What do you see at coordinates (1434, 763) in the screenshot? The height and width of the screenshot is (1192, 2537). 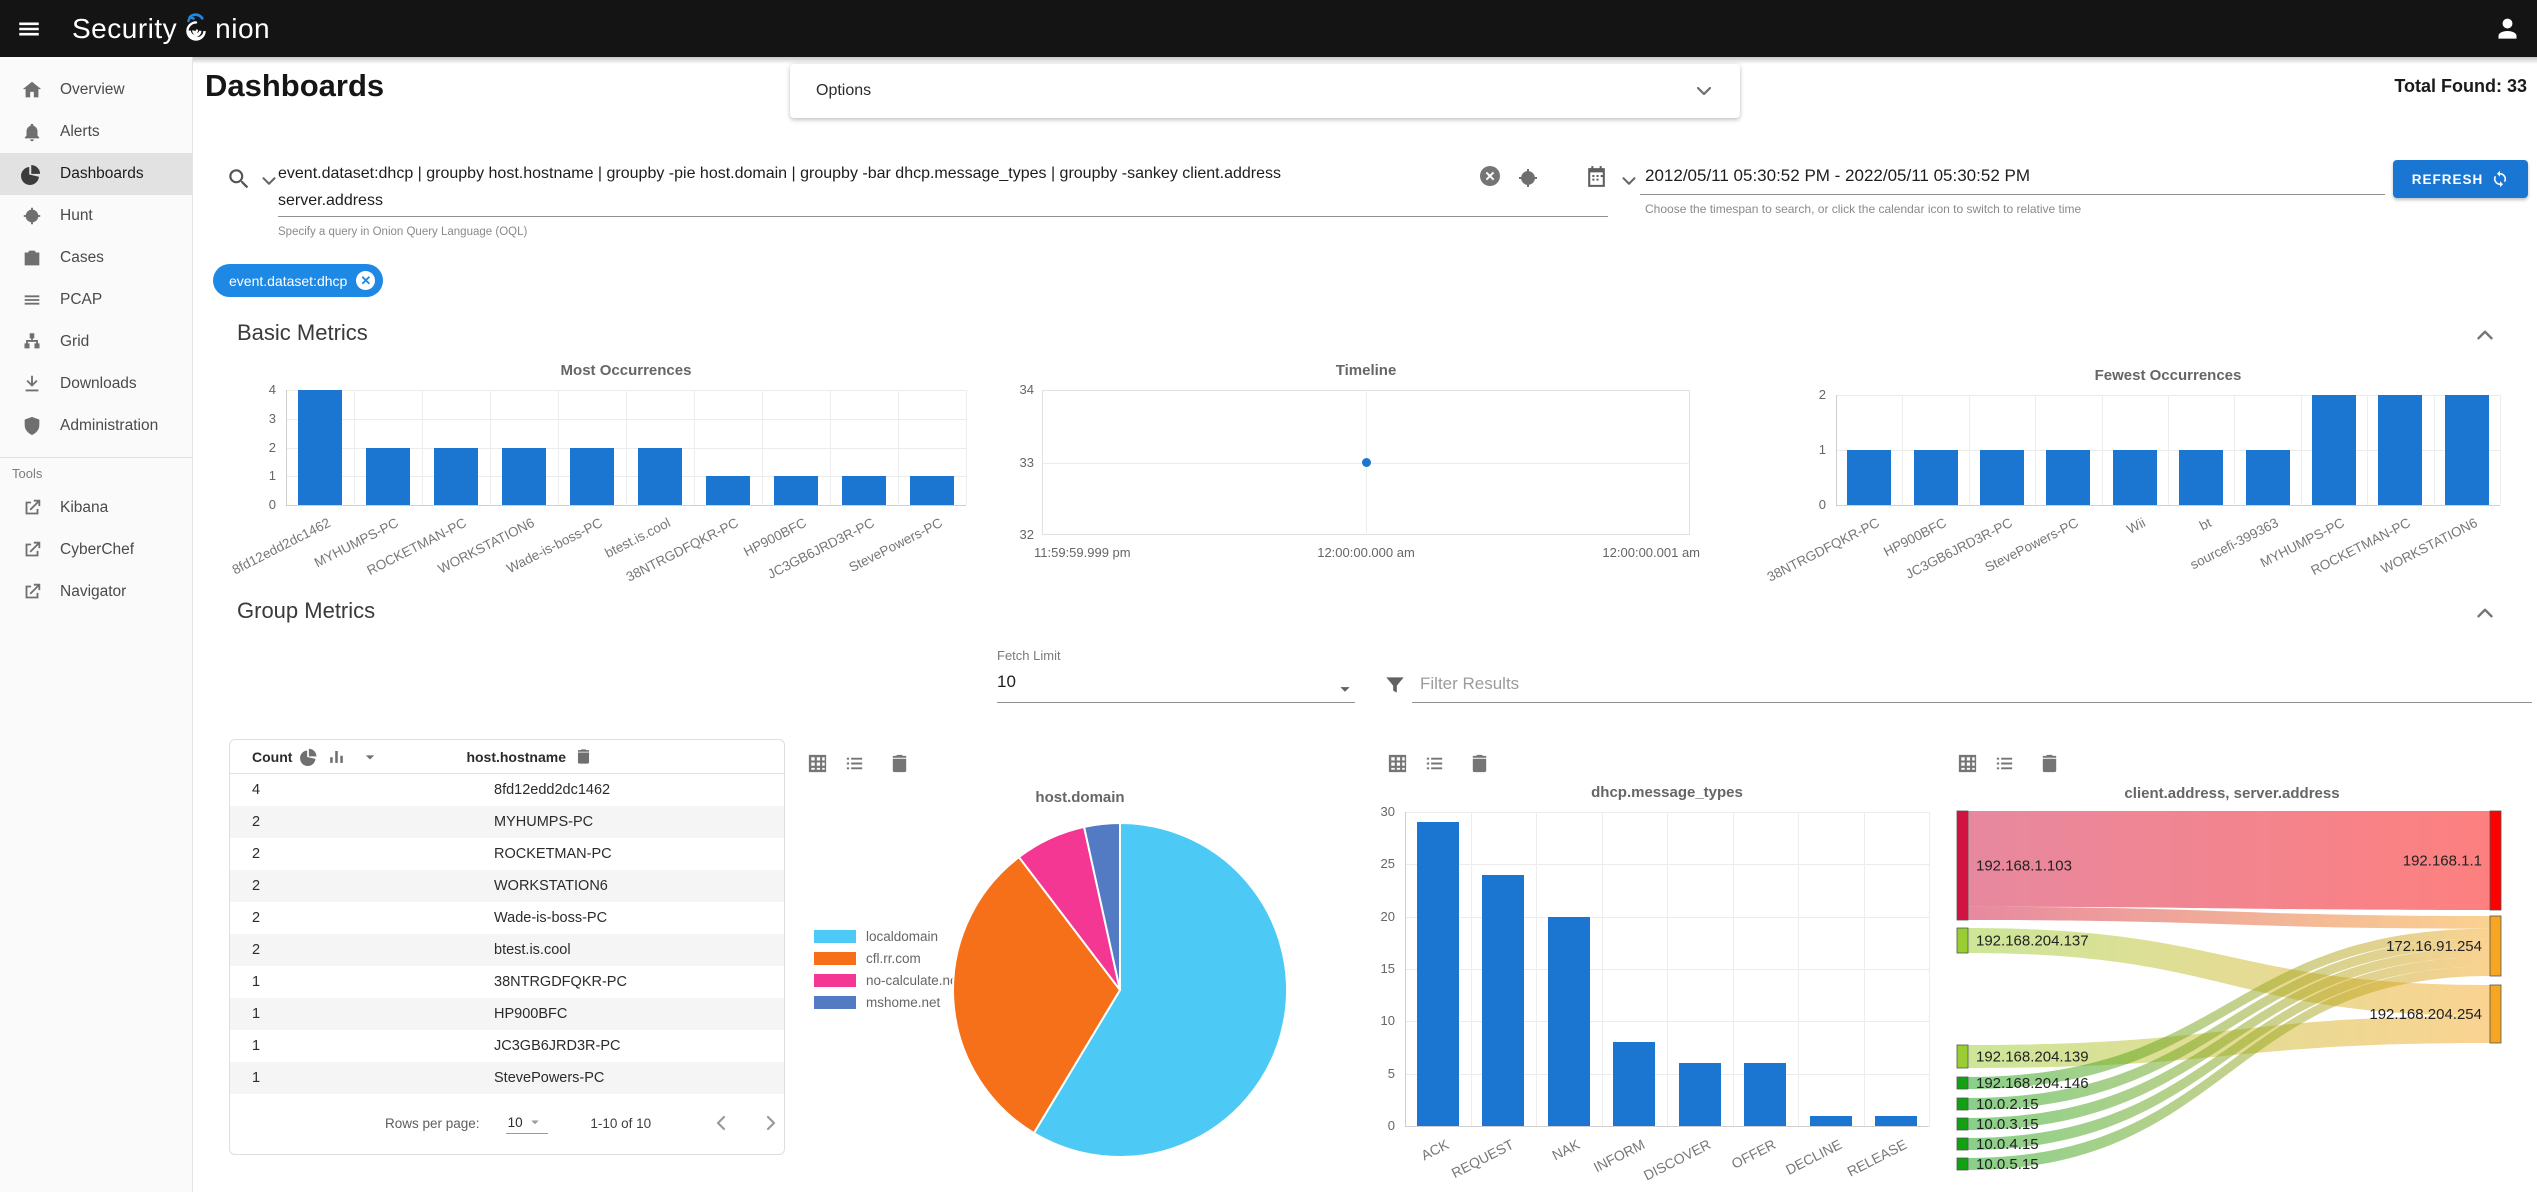 I see `show-list-icon` at bounding box center [1434, 763].